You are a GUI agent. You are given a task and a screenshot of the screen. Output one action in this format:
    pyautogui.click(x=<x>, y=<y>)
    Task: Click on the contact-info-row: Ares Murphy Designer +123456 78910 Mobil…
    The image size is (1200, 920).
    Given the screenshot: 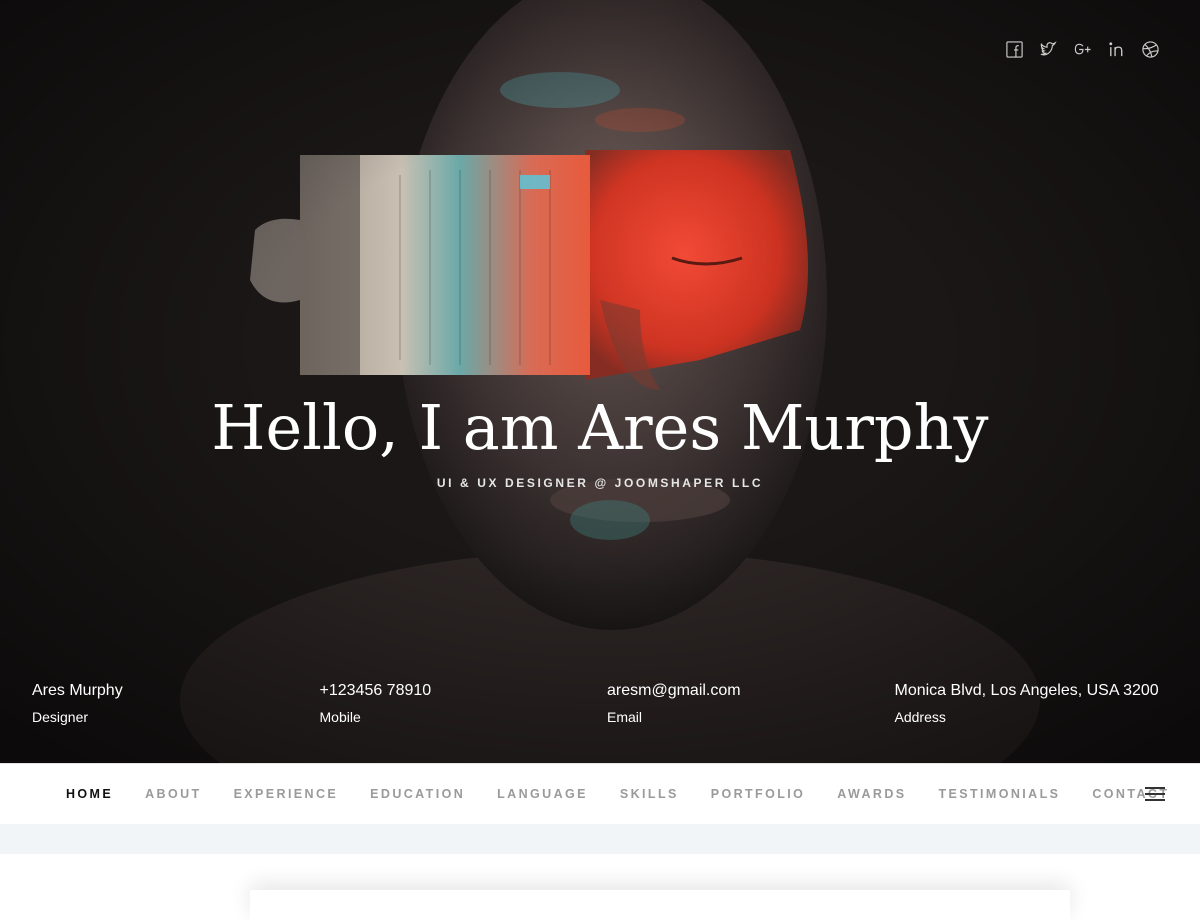 What is the action you would take?
    pyautogui.click(x=607, y=703)
    